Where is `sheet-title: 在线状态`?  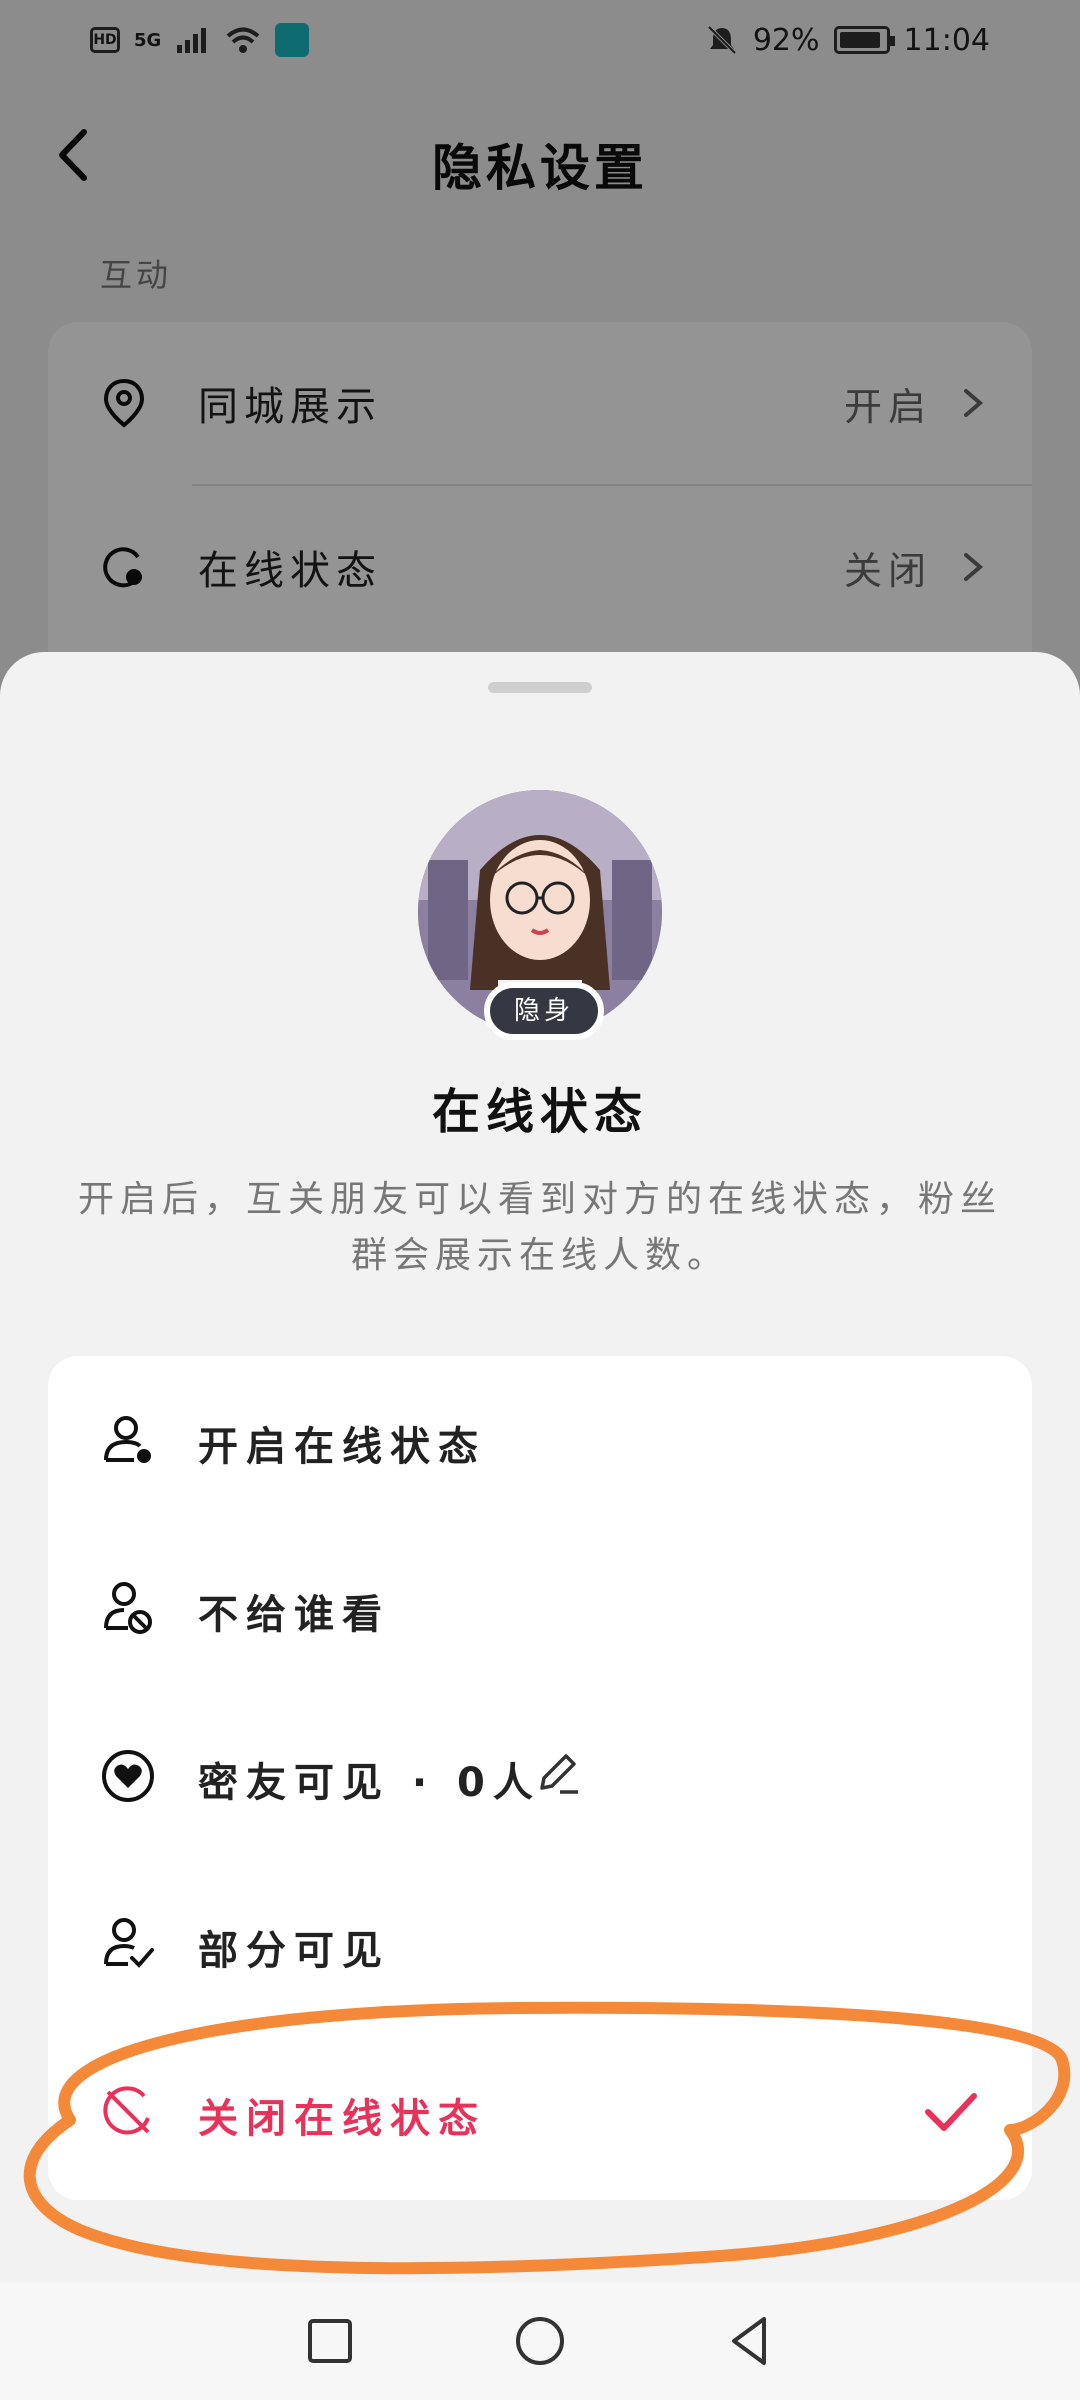 sheet-title: 在线状态 is located at coordinates (539, 1112).